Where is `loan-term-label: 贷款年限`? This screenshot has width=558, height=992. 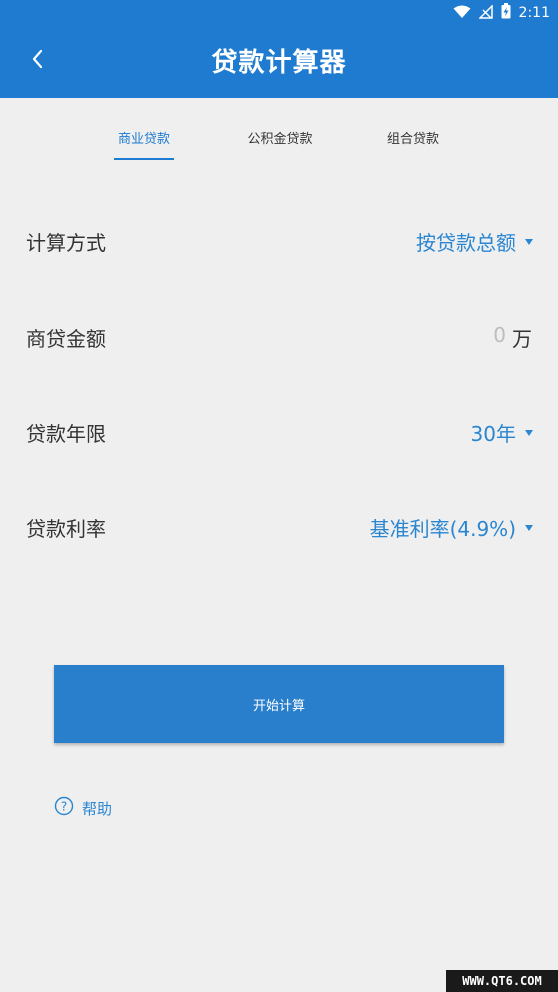
loan-term-label: 贷款年限 is located at coordinates (66, 434).